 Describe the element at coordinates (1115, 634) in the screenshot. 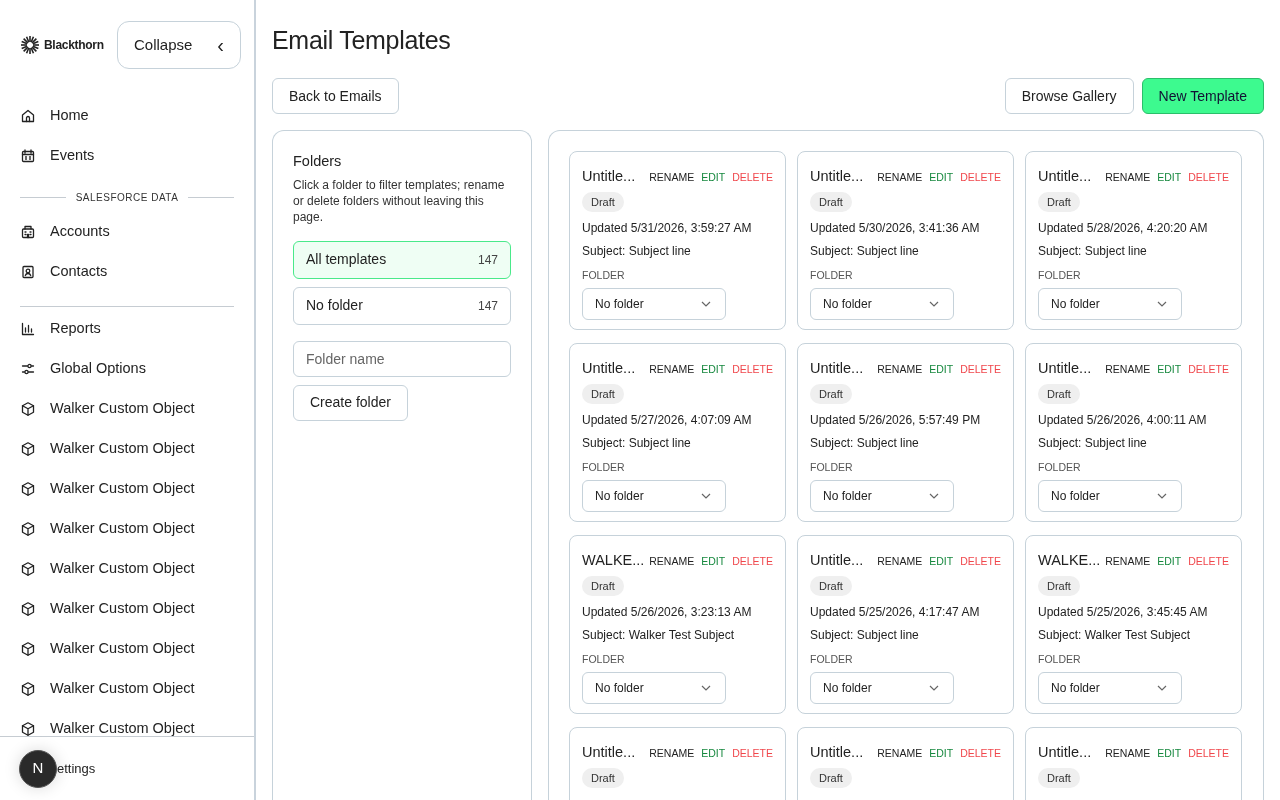

I see `subject-text: Subject: Walker Test Subject` at that location.